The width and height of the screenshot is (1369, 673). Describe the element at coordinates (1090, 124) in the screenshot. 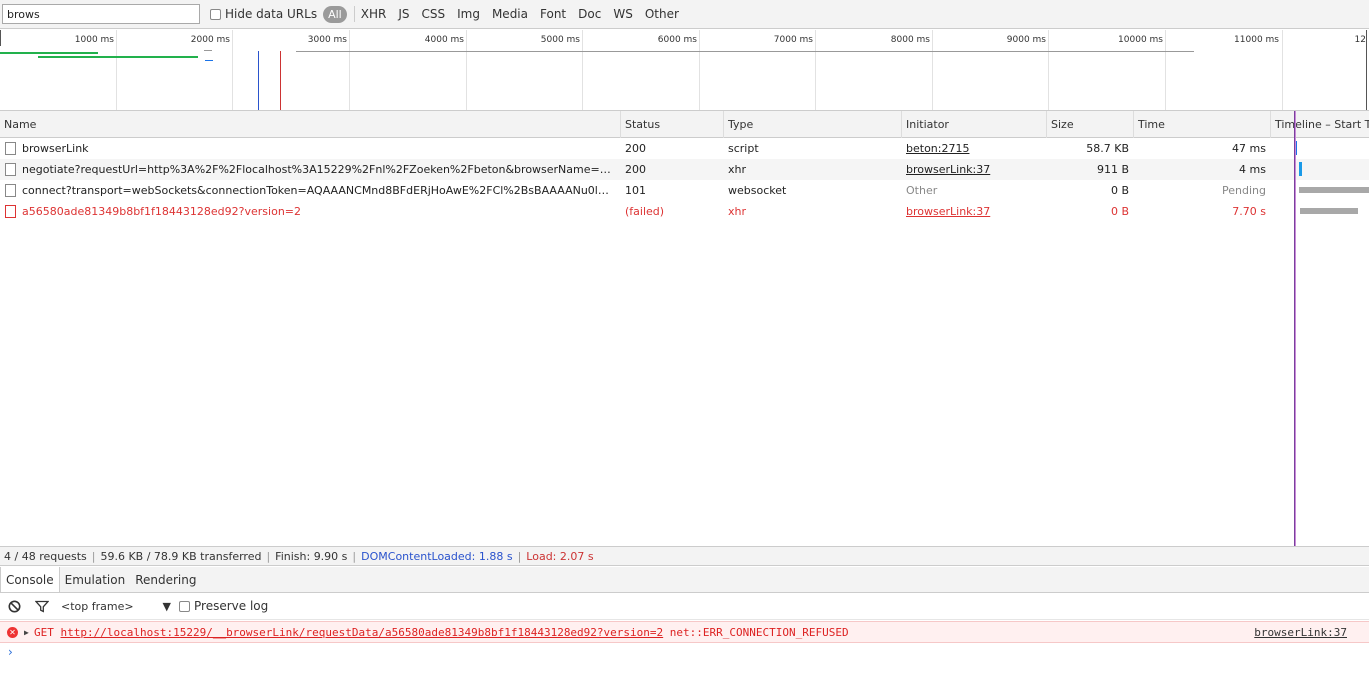

I see `column-header-size: Size` at that location.